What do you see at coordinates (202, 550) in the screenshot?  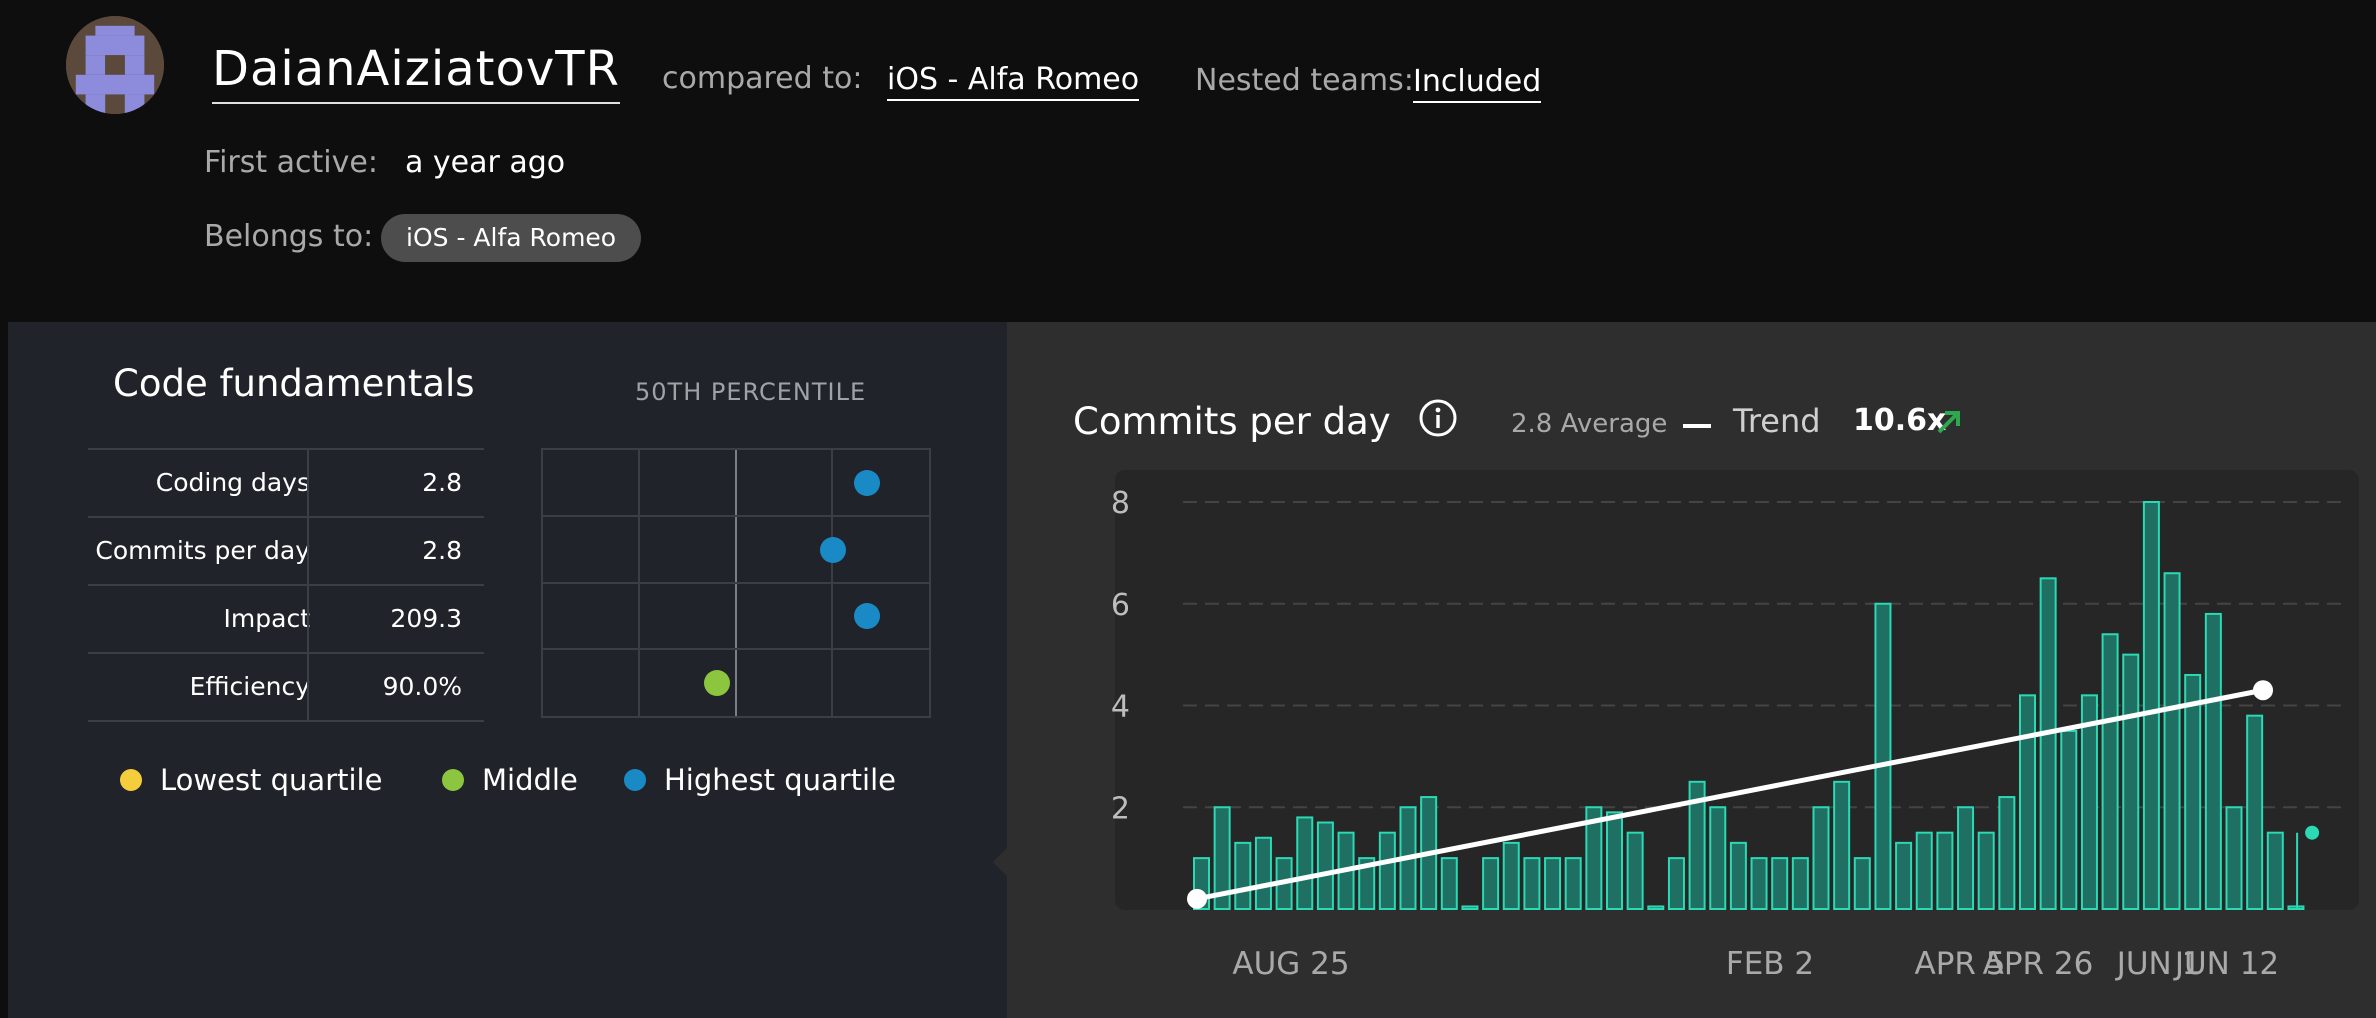 I see `metric-name: Commits per day` at bounding box center [202, 550].